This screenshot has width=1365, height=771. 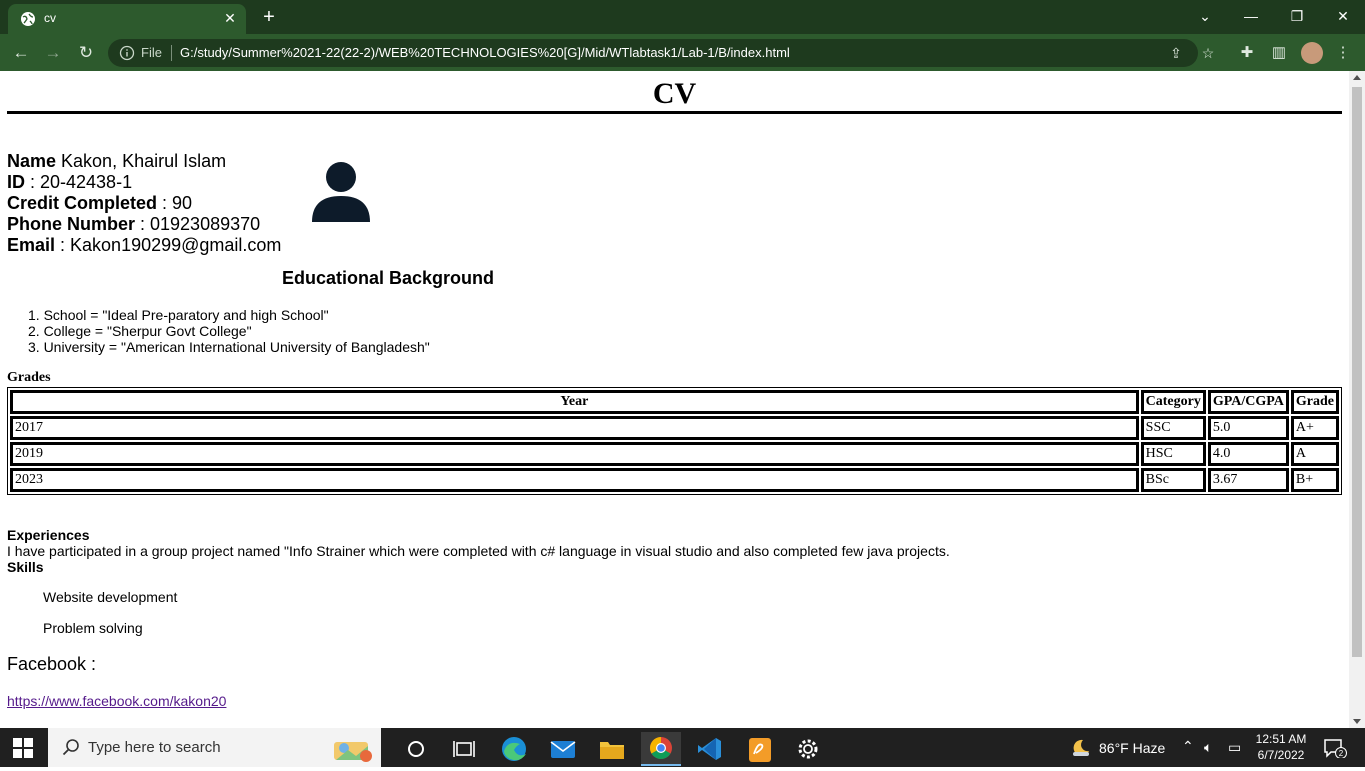 I want to click on page-scrollbar, so click(x=1357, y=399).